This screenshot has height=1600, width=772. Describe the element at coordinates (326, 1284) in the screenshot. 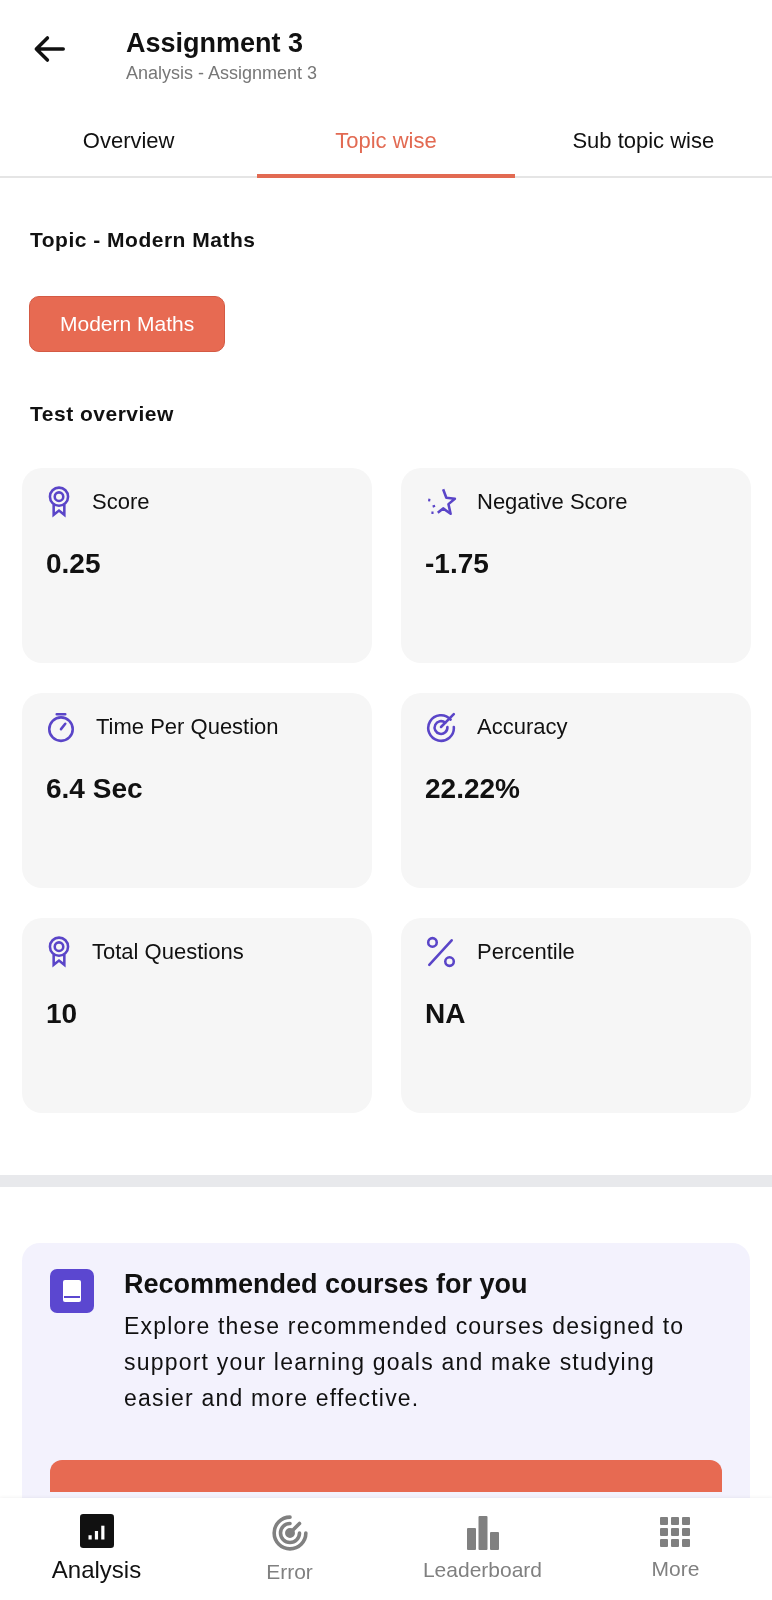

I see `recommendation-title: Recommended courses for you` at that location.